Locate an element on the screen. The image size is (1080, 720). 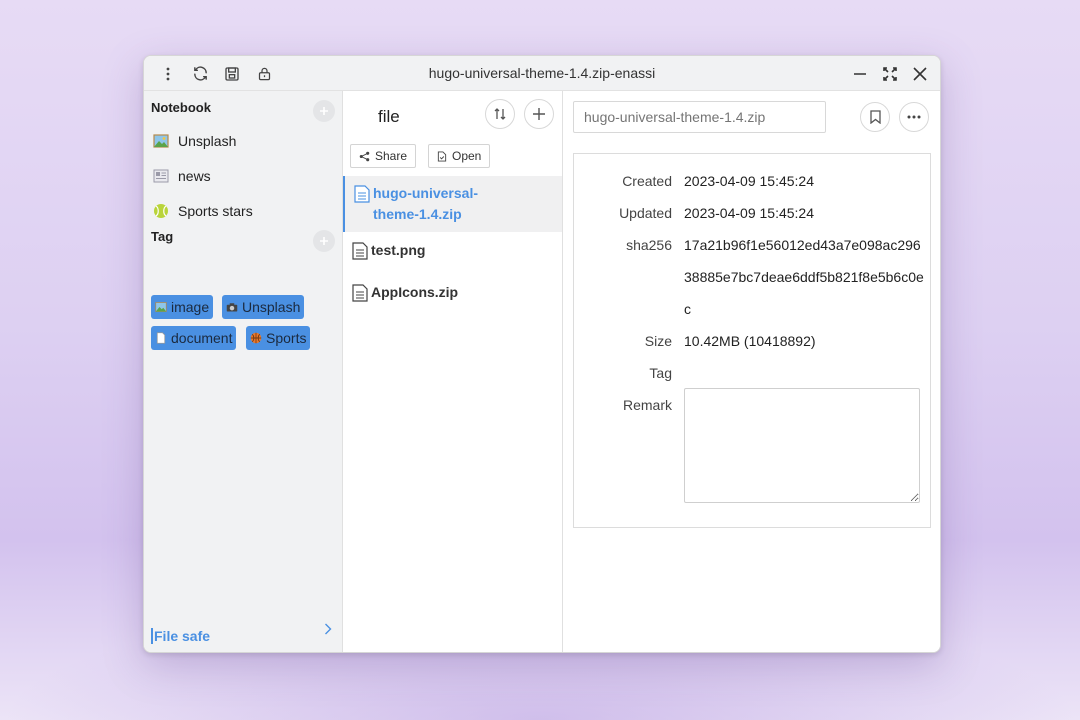
share-button: Share is located at coordinates (383, 156).